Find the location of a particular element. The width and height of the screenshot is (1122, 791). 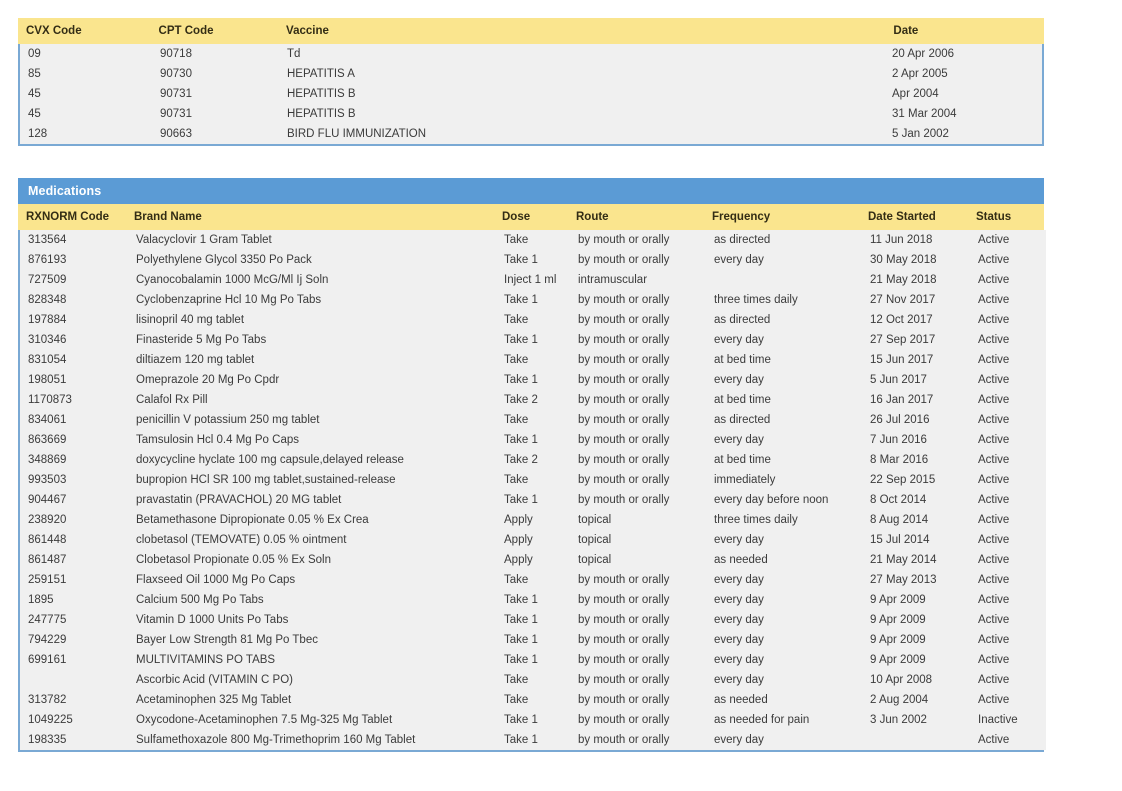

column-header-vaccine: Vaccine is located at coordinates (590, 31).